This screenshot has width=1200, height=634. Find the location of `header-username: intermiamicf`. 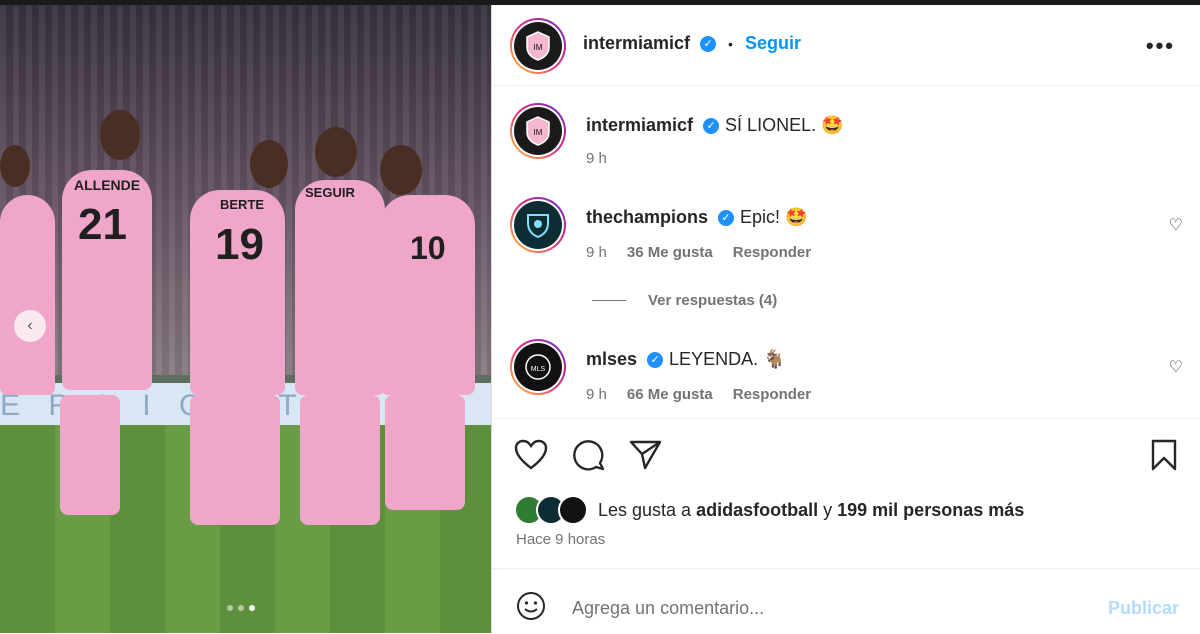

header-username: intermiamicf is located at coordinates (636, 43).